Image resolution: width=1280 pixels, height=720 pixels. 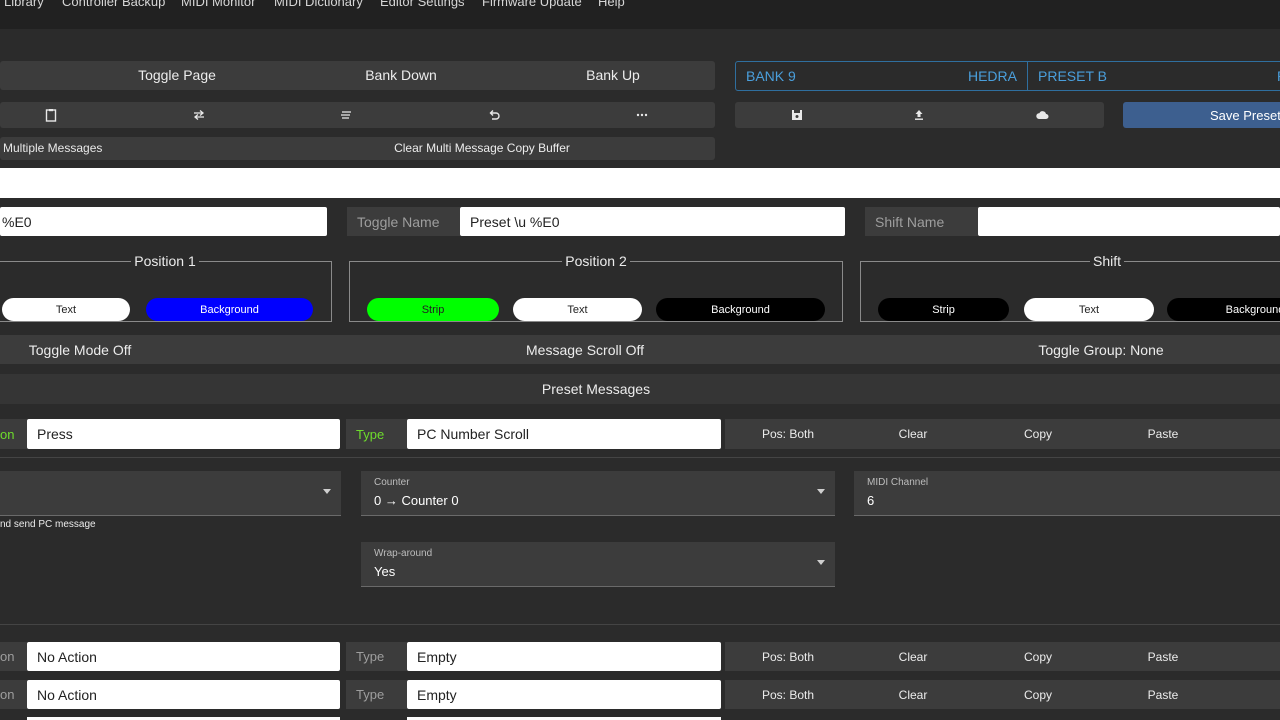 I want to click on message-2-action-input: No Action, so click(x=183, y=656).